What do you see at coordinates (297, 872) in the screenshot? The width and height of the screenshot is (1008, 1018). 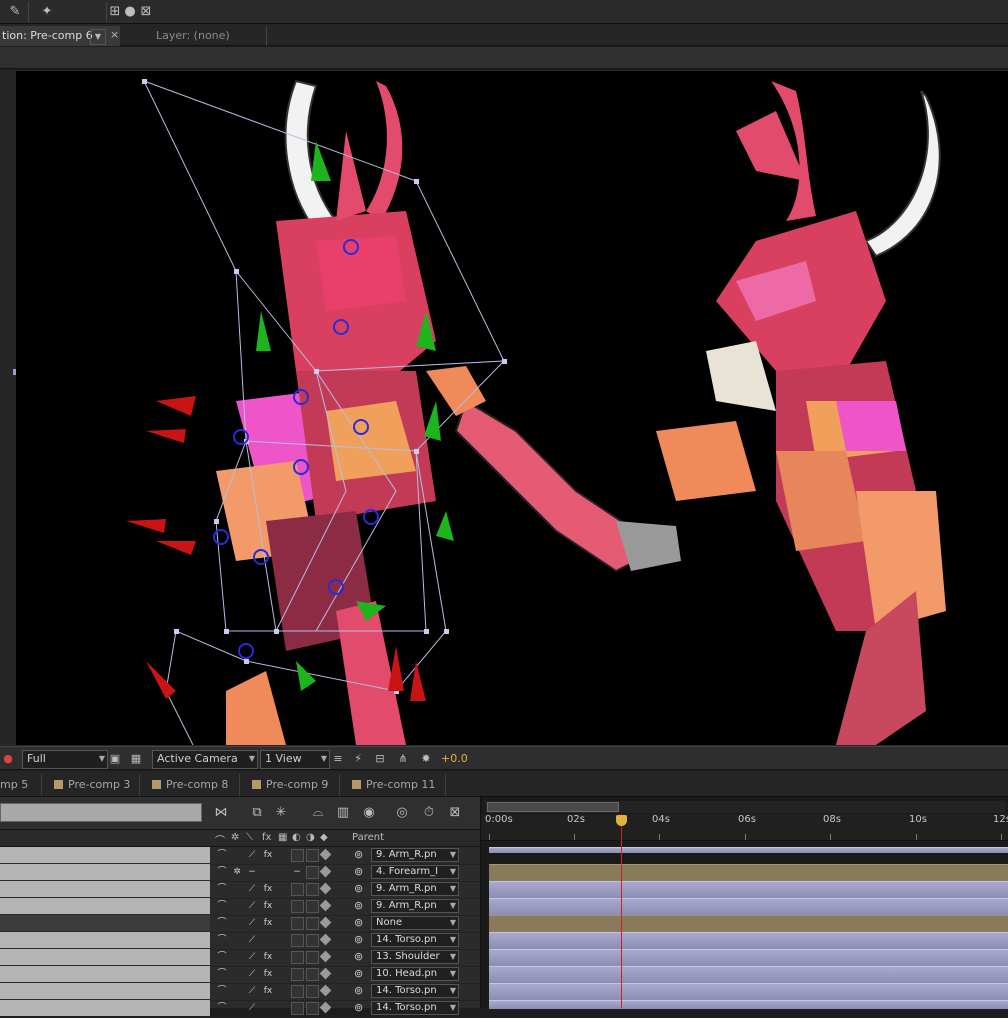 I see `frame-blend-switch-icon: −` at bounding box center [297, 872].